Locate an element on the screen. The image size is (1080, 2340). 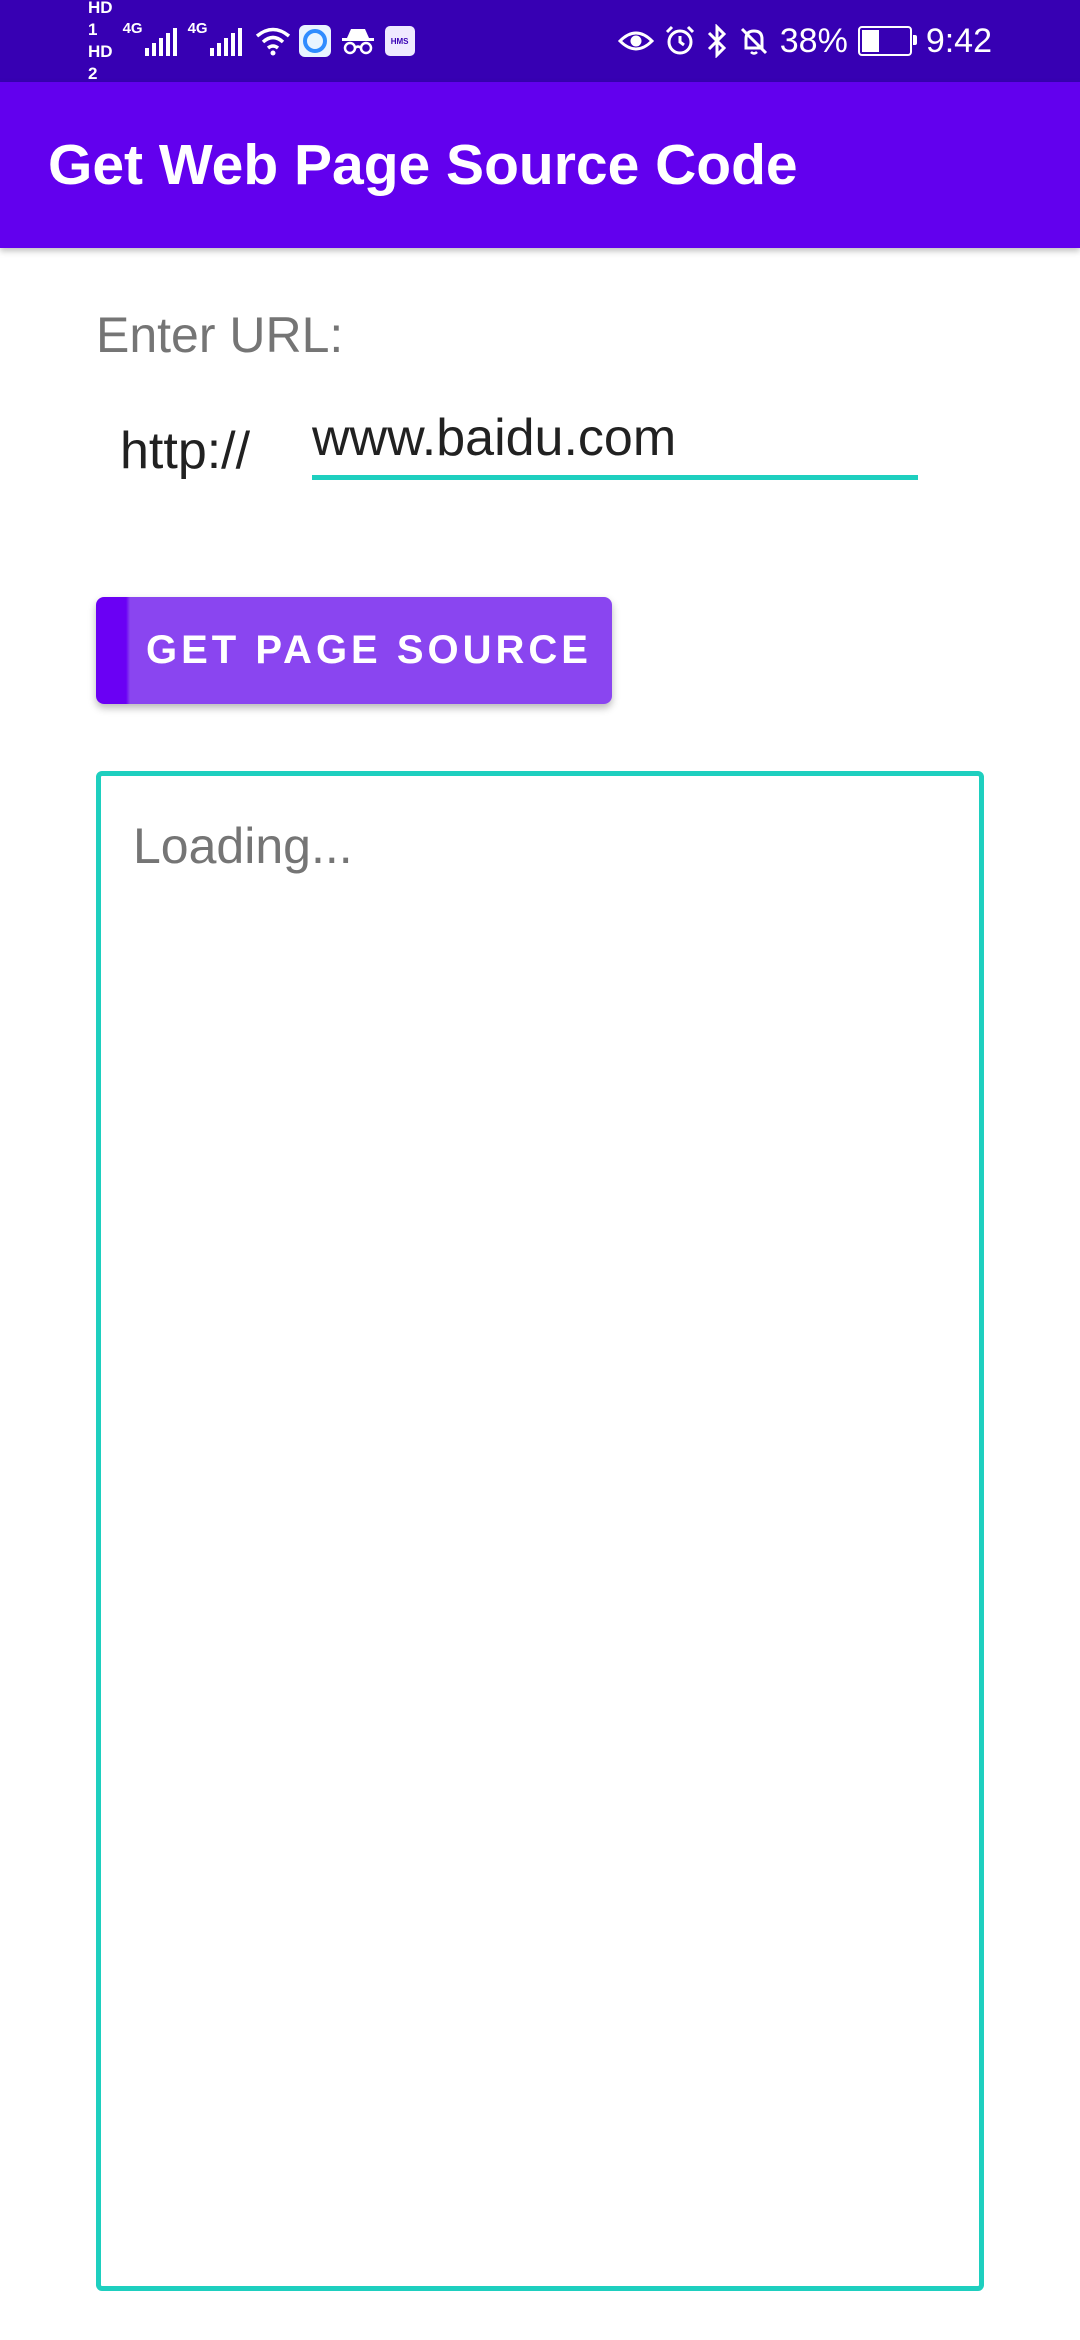
sim2-hd-label: HD is located at coordinates (100, 51).